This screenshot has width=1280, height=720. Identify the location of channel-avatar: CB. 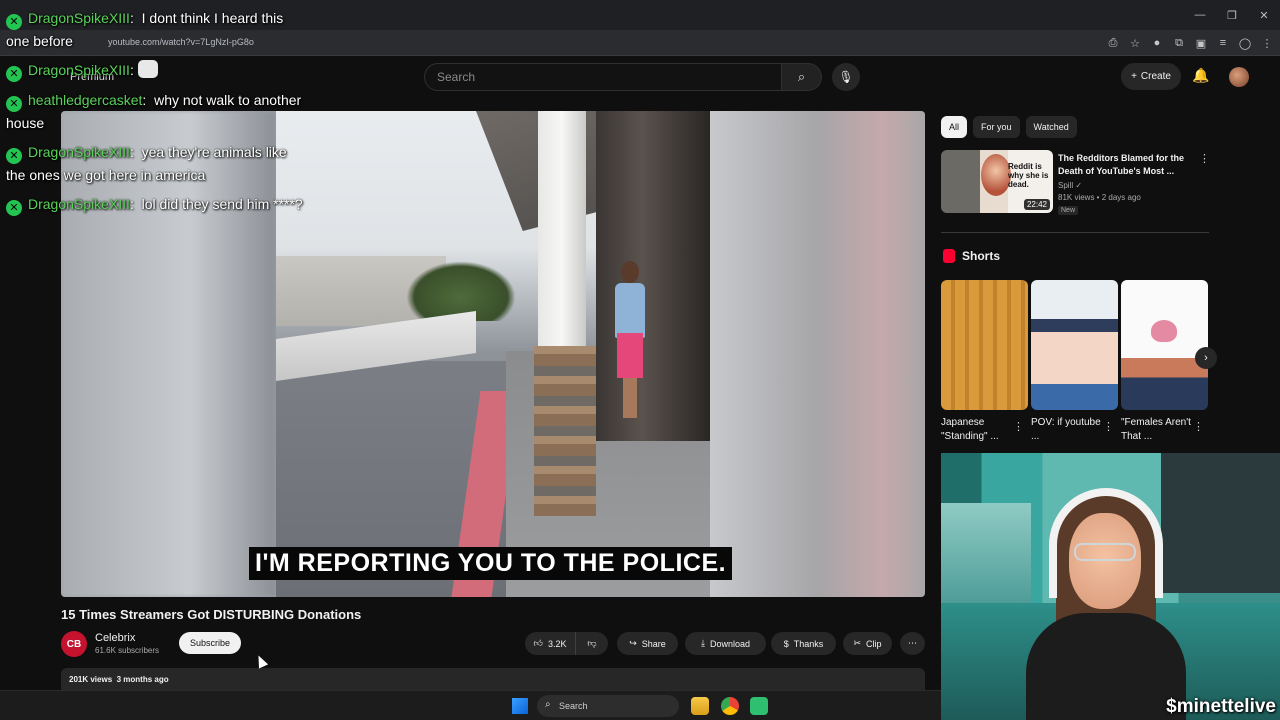
(74, 644).